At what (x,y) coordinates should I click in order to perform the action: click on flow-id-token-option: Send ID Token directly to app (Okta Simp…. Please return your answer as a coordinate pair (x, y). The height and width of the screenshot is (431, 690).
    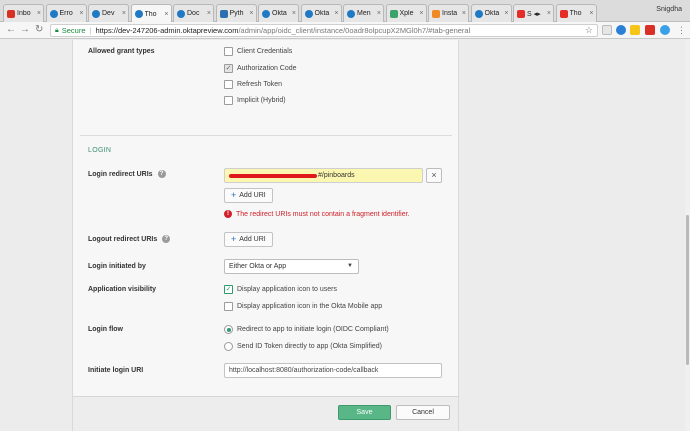
    Looking at the image, I should click on (303, 346).